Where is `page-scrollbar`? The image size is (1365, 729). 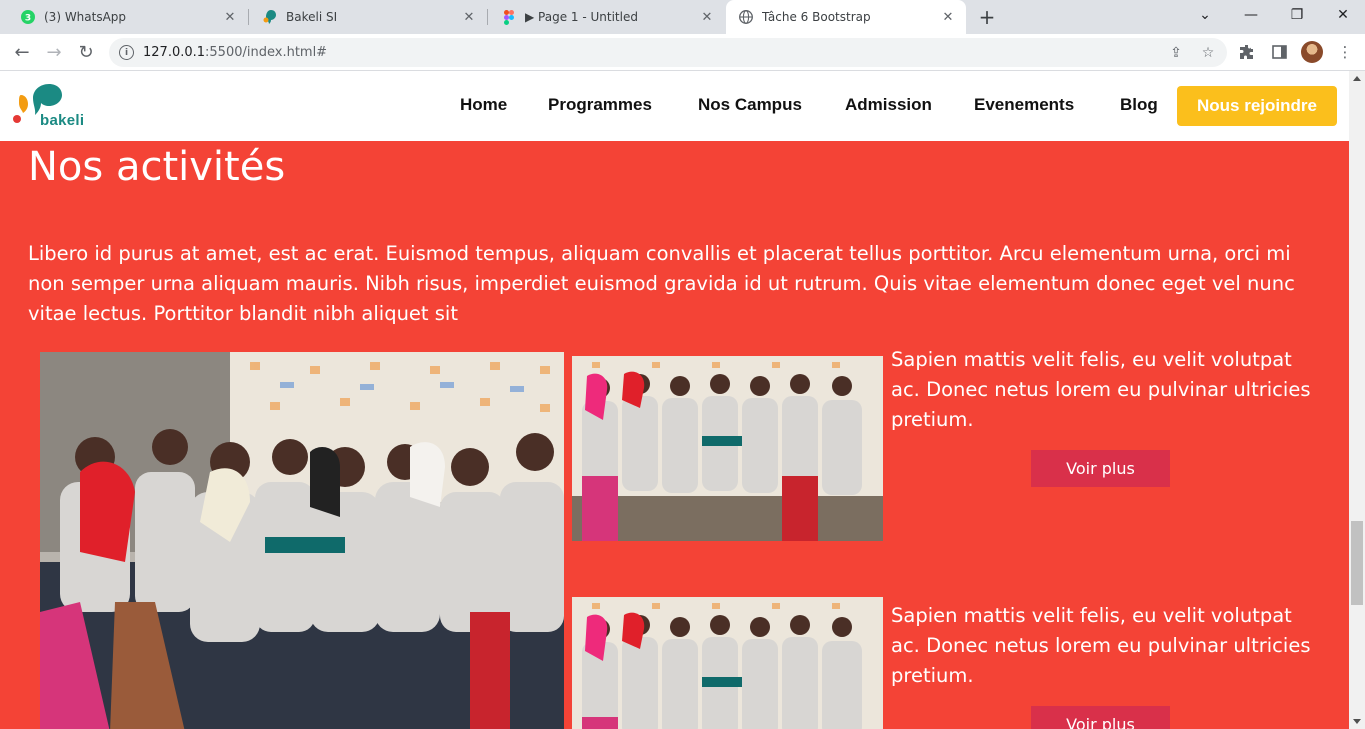
page-scrollbar is located at coordinates (1357, 400).